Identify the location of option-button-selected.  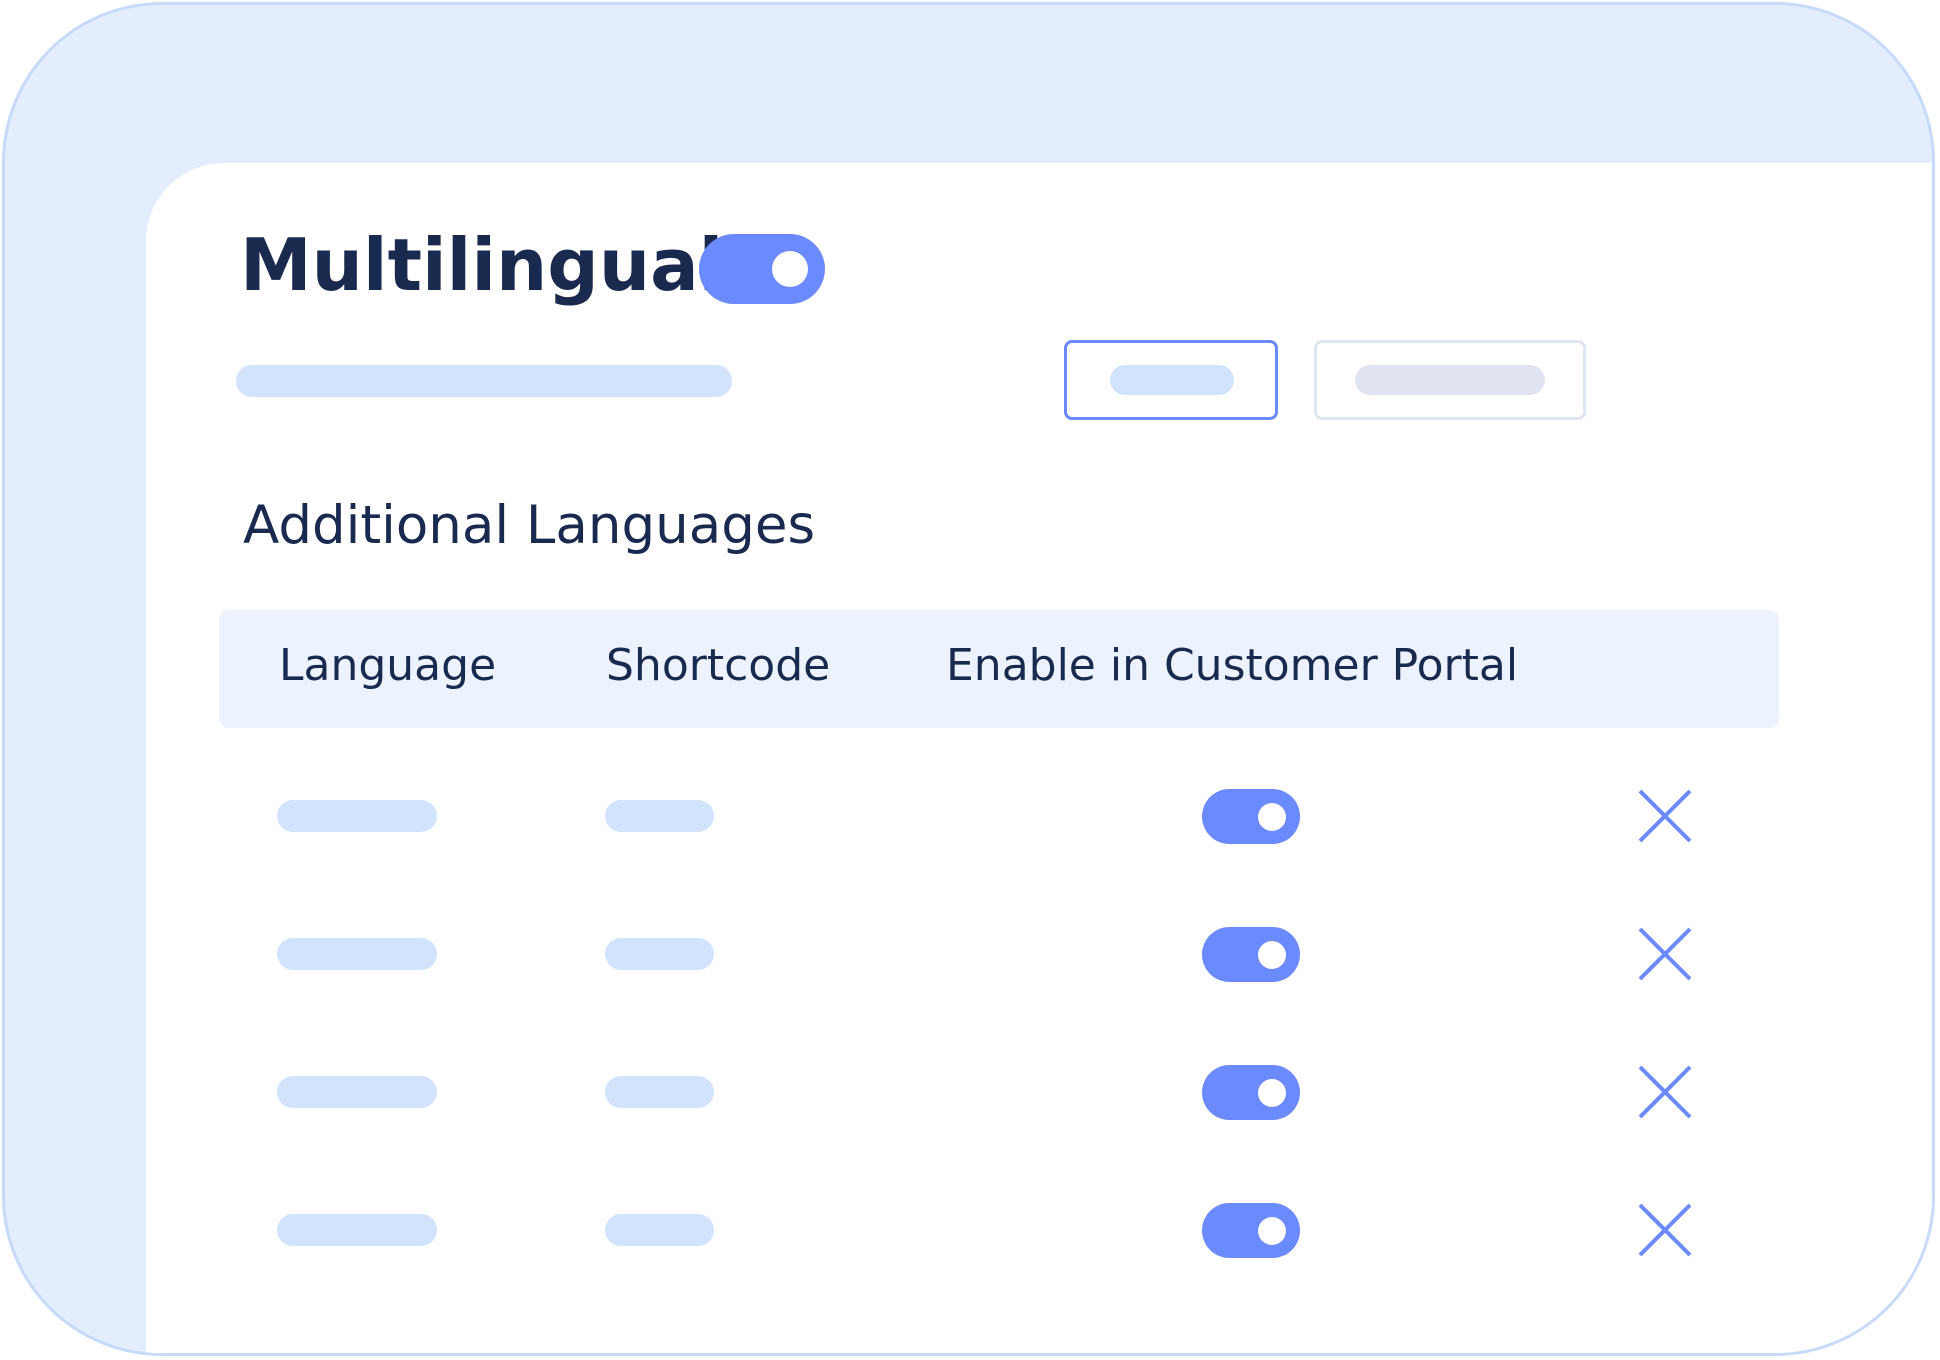
(1171, 380).